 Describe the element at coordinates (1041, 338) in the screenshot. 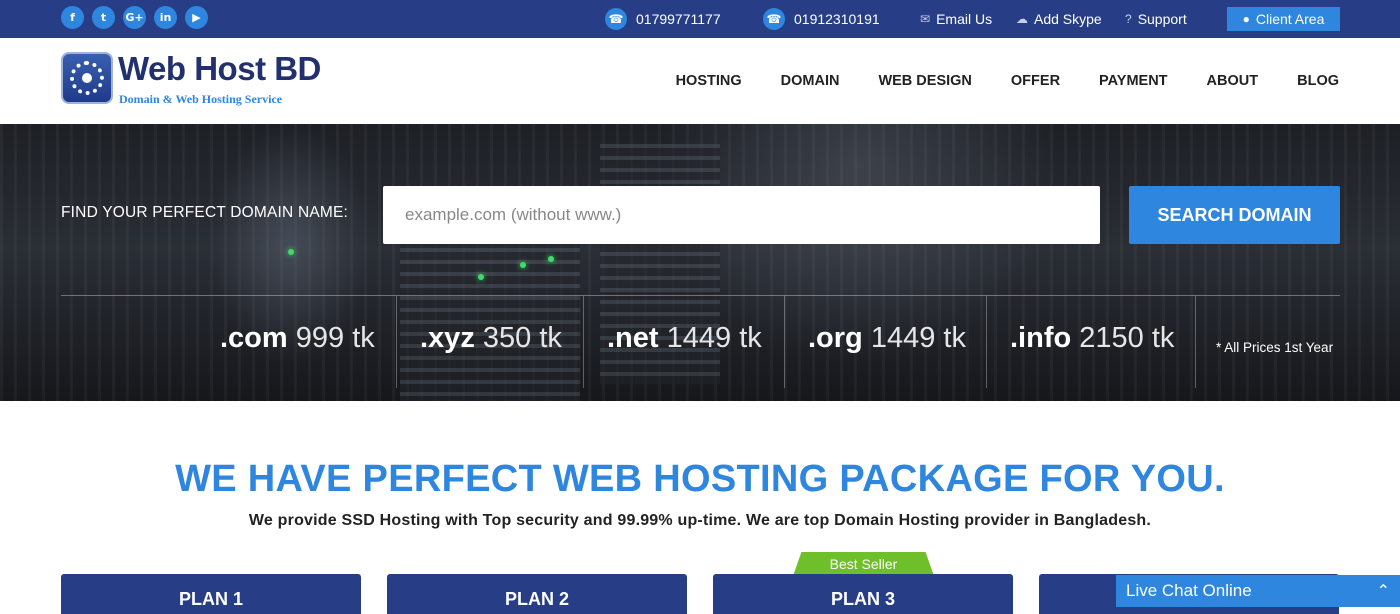

I see `price-extension: .info` at that location.